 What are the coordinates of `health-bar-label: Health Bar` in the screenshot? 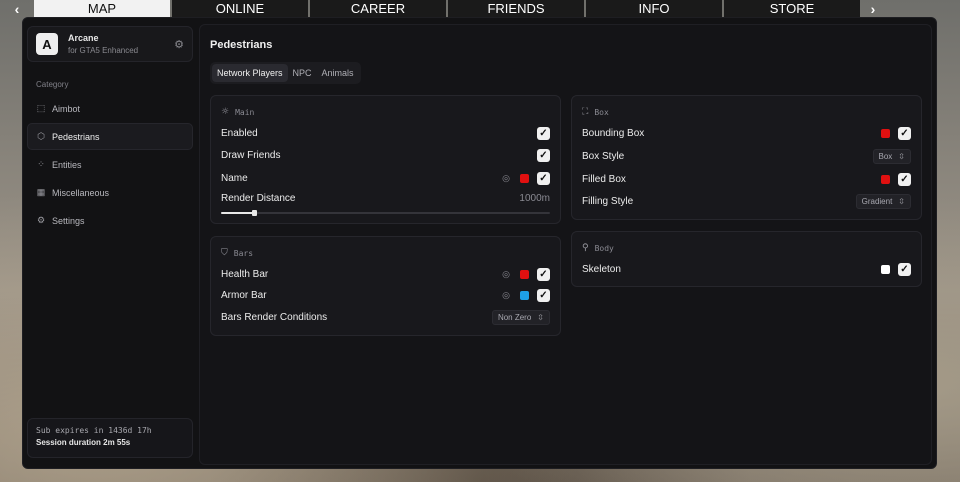 It's located at (245, 274).